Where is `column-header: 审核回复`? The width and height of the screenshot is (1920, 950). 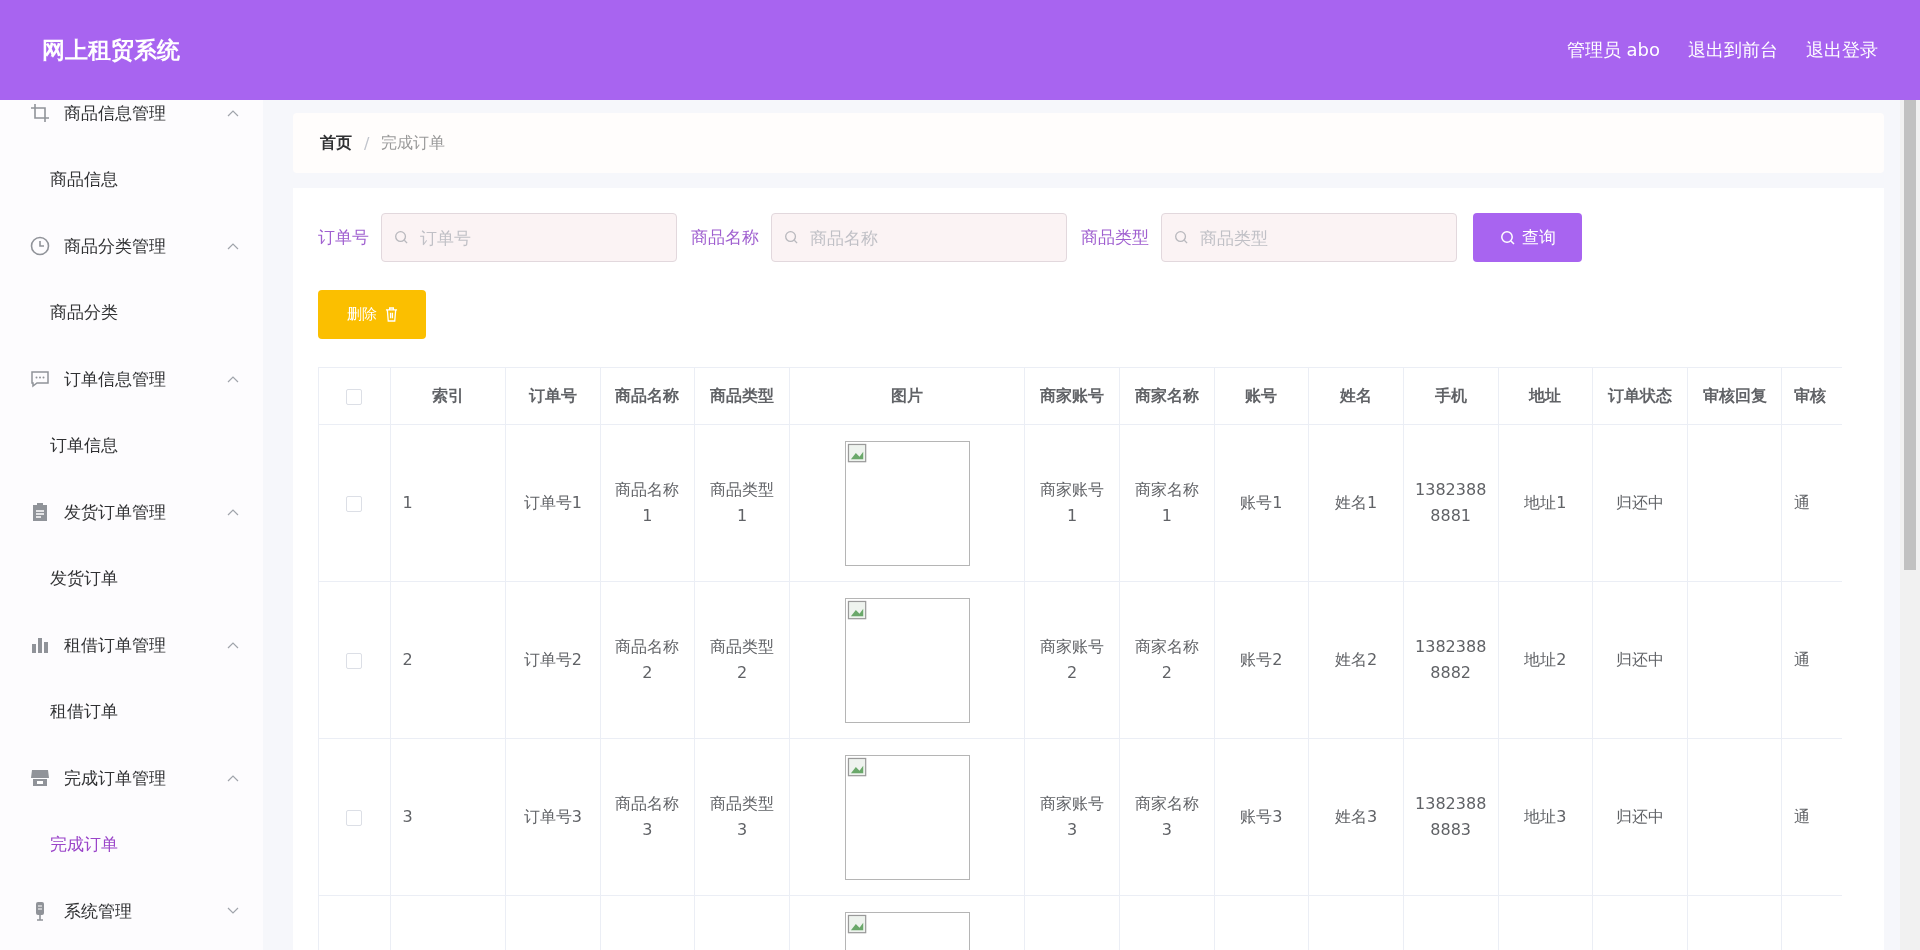
column-header: 审核回复 is located at coordinates (1734, 396).